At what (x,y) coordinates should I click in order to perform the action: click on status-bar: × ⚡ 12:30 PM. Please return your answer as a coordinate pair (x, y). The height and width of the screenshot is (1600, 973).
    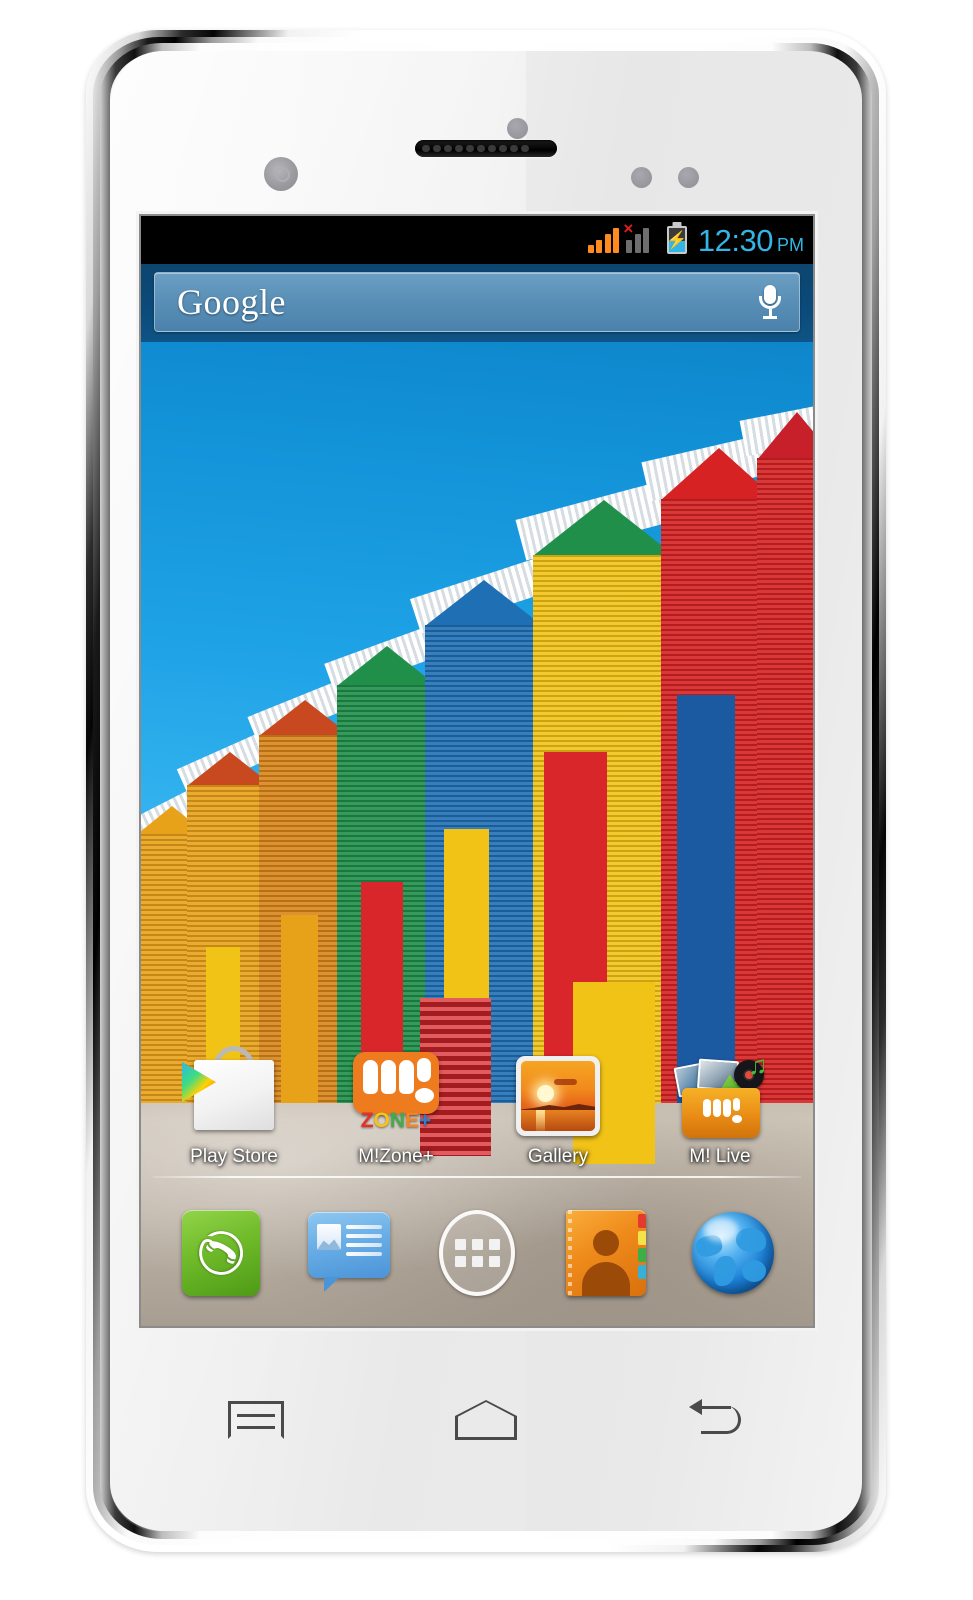
    Looking at the image, I should click on (477, 240).